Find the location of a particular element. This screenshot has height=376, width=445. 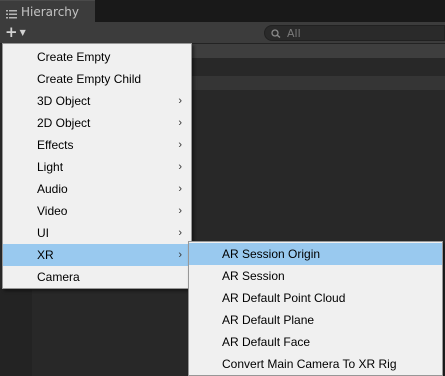

menu-item-3d-object: 3D Object › is located at coordinates (97, 101).